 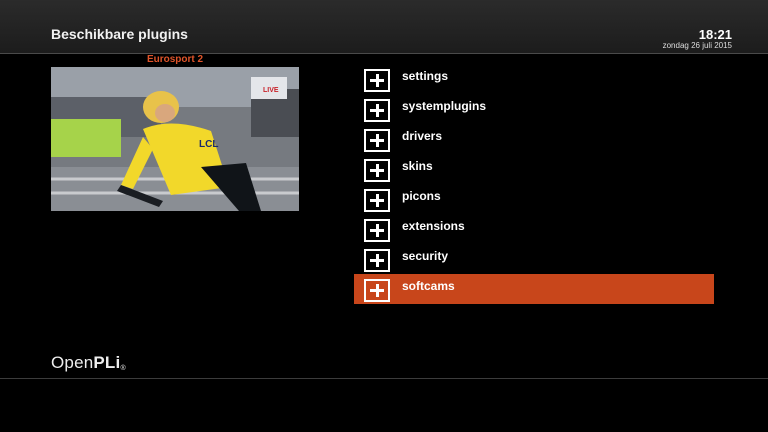 What do you see at coordinates (534, 199) in the screenshot?
I see `plugin-category-picons: picons` at bounding box center [534, 199].